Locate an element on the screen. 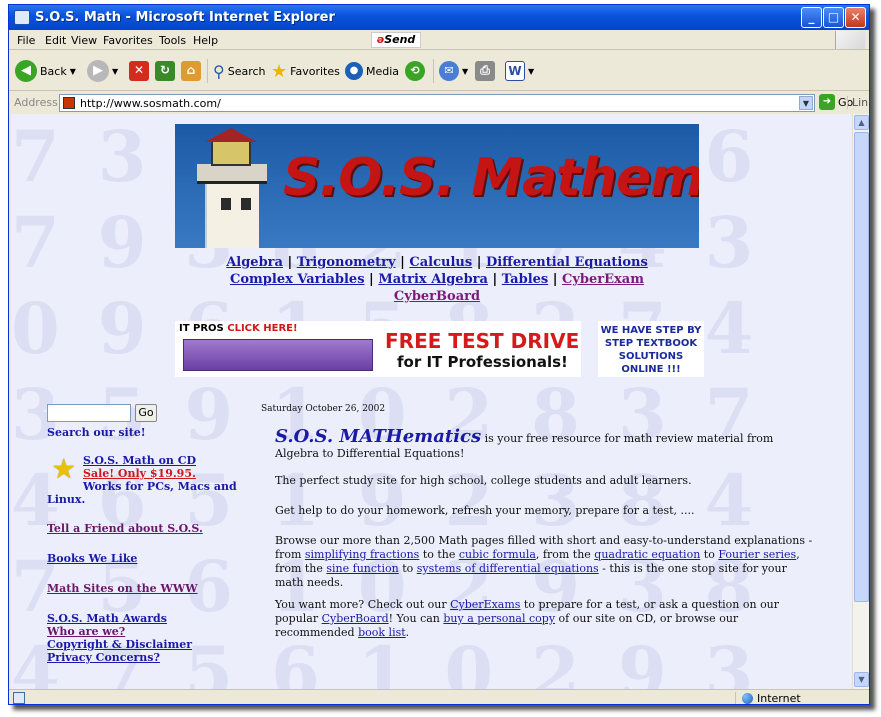 The image size is (881, 717). send-button: əSend is located at coordinates (396, 40).